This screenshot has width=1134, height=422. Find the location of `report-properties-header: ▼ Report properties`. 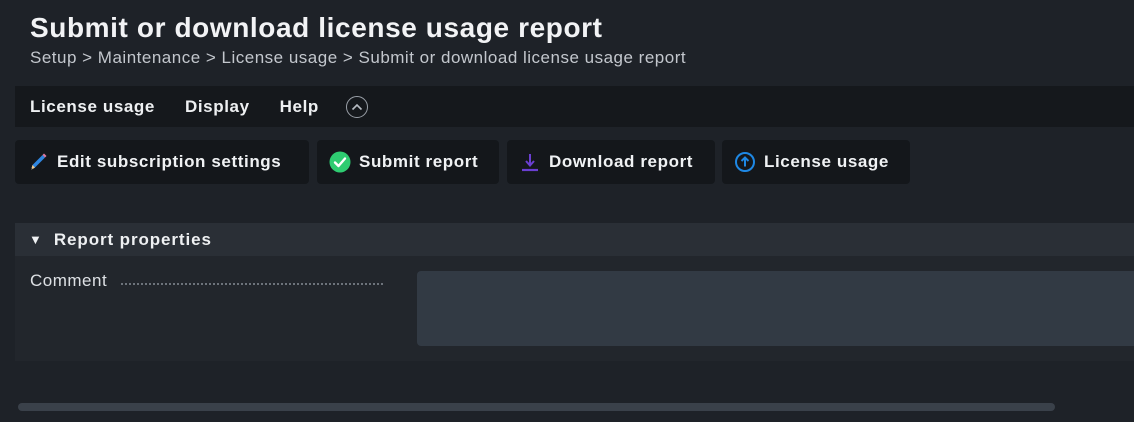

report-properties-header: ▼ Report properties is located at coordinates (574, 239).